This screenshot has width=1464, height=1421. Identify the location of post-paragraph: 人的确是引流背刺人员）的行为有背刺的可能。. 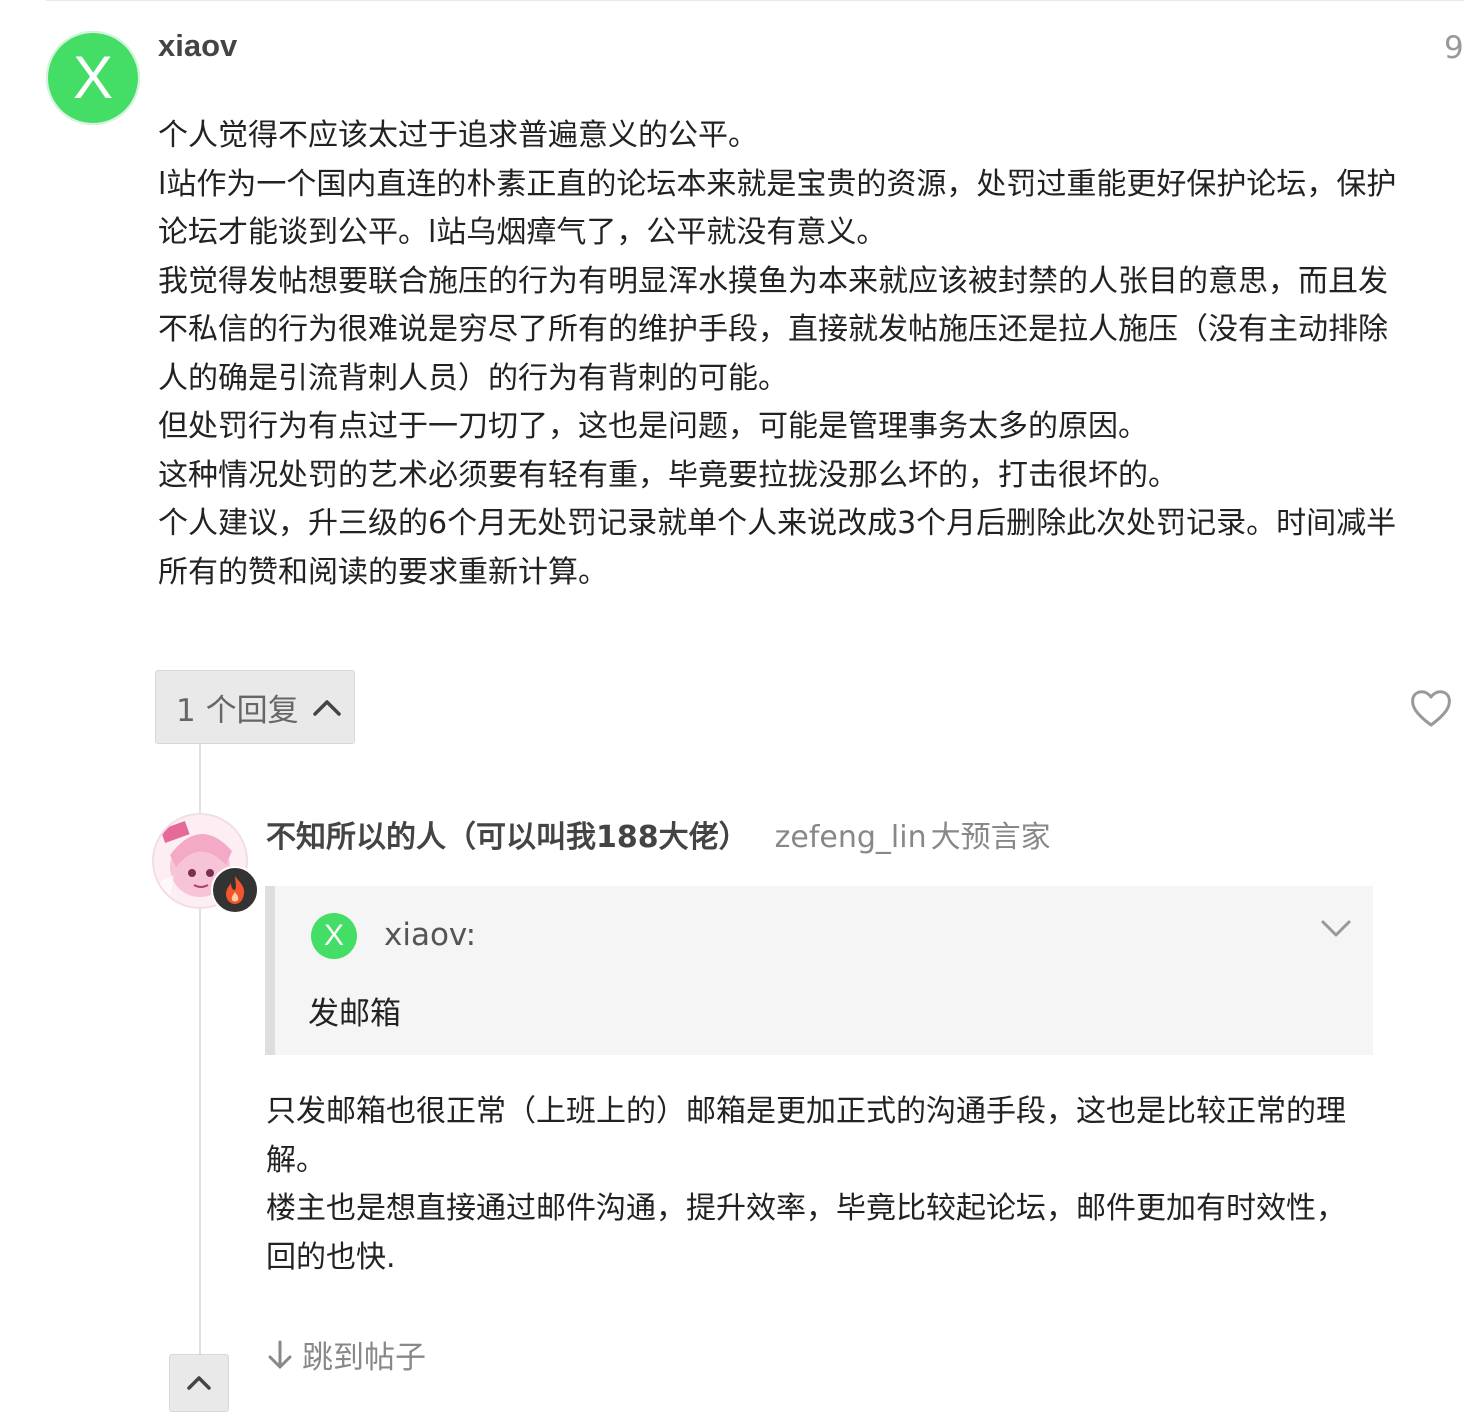
(473, 378).